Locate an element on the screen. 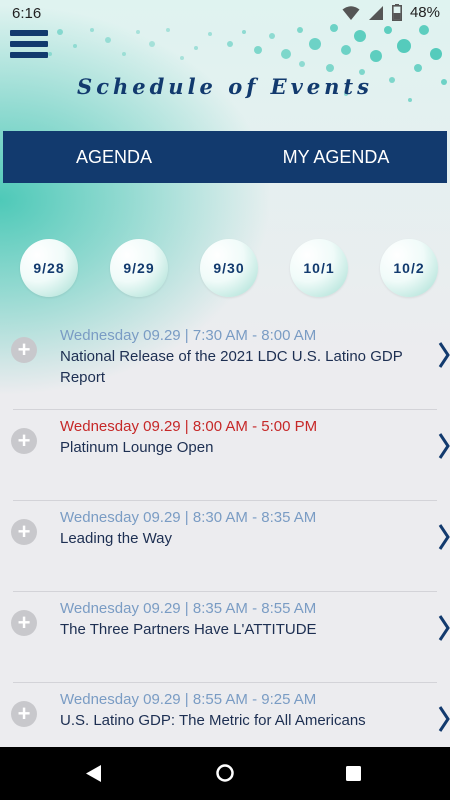  system-nav-bar is located at coordinates (225, 773).